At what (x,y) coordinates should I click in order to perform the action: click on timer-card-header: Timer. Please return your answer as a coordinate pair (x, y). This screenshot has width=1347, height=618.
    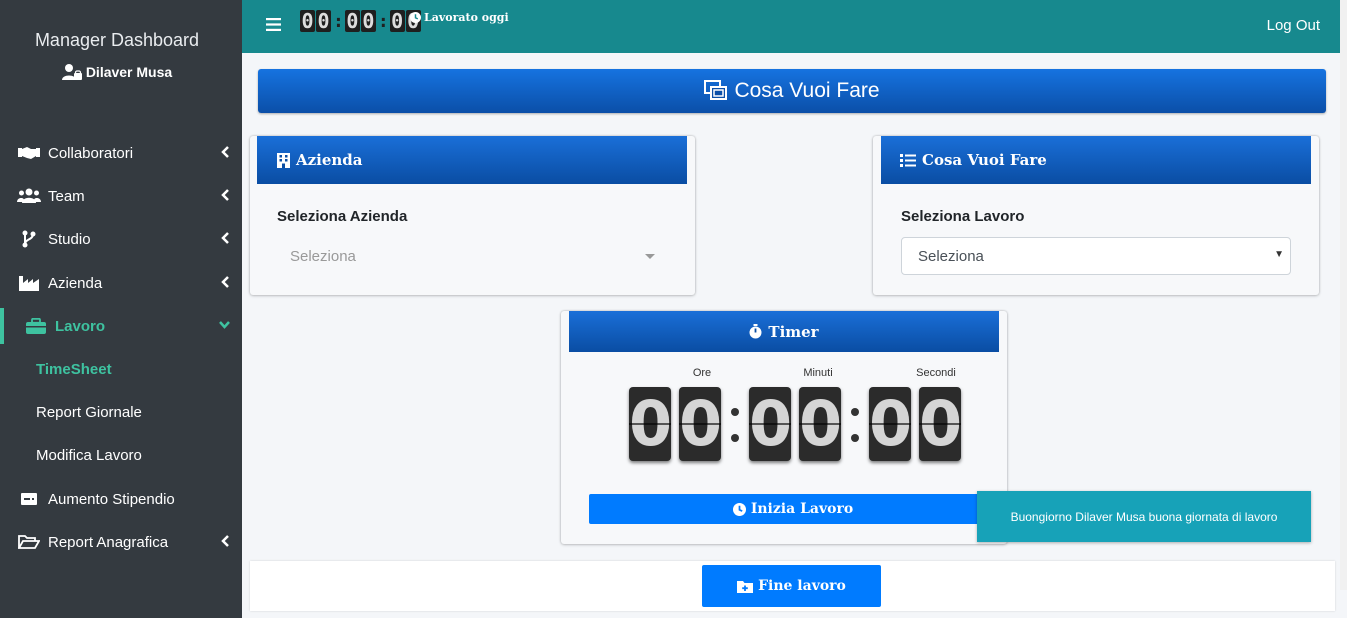
    Looking at the image, I should click on (784, 331).